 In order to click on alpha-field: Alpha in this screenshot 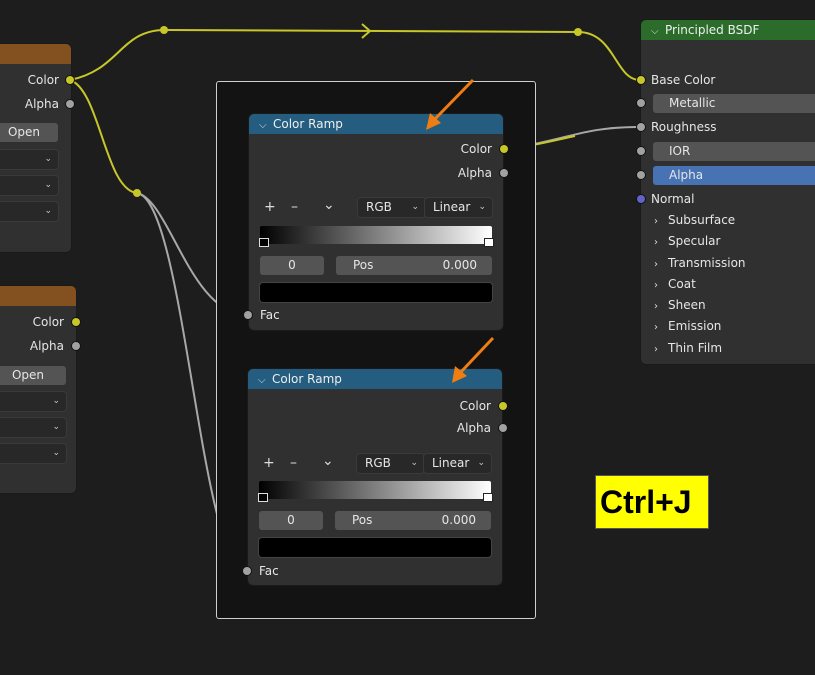, I will do `click(734, 175)`.